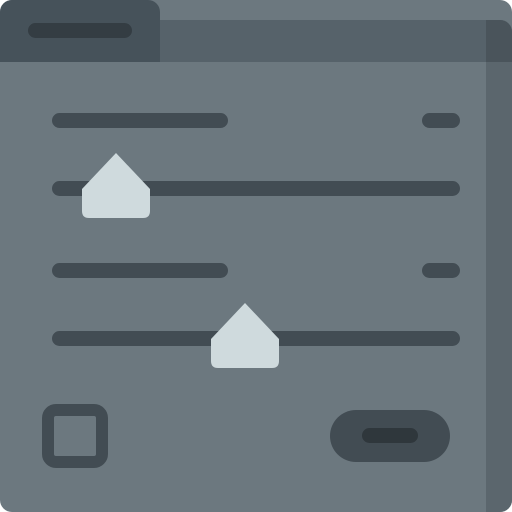 This screenshot has width=512, height=512. I want to click on slider-1-thumb, so click(116, 185).